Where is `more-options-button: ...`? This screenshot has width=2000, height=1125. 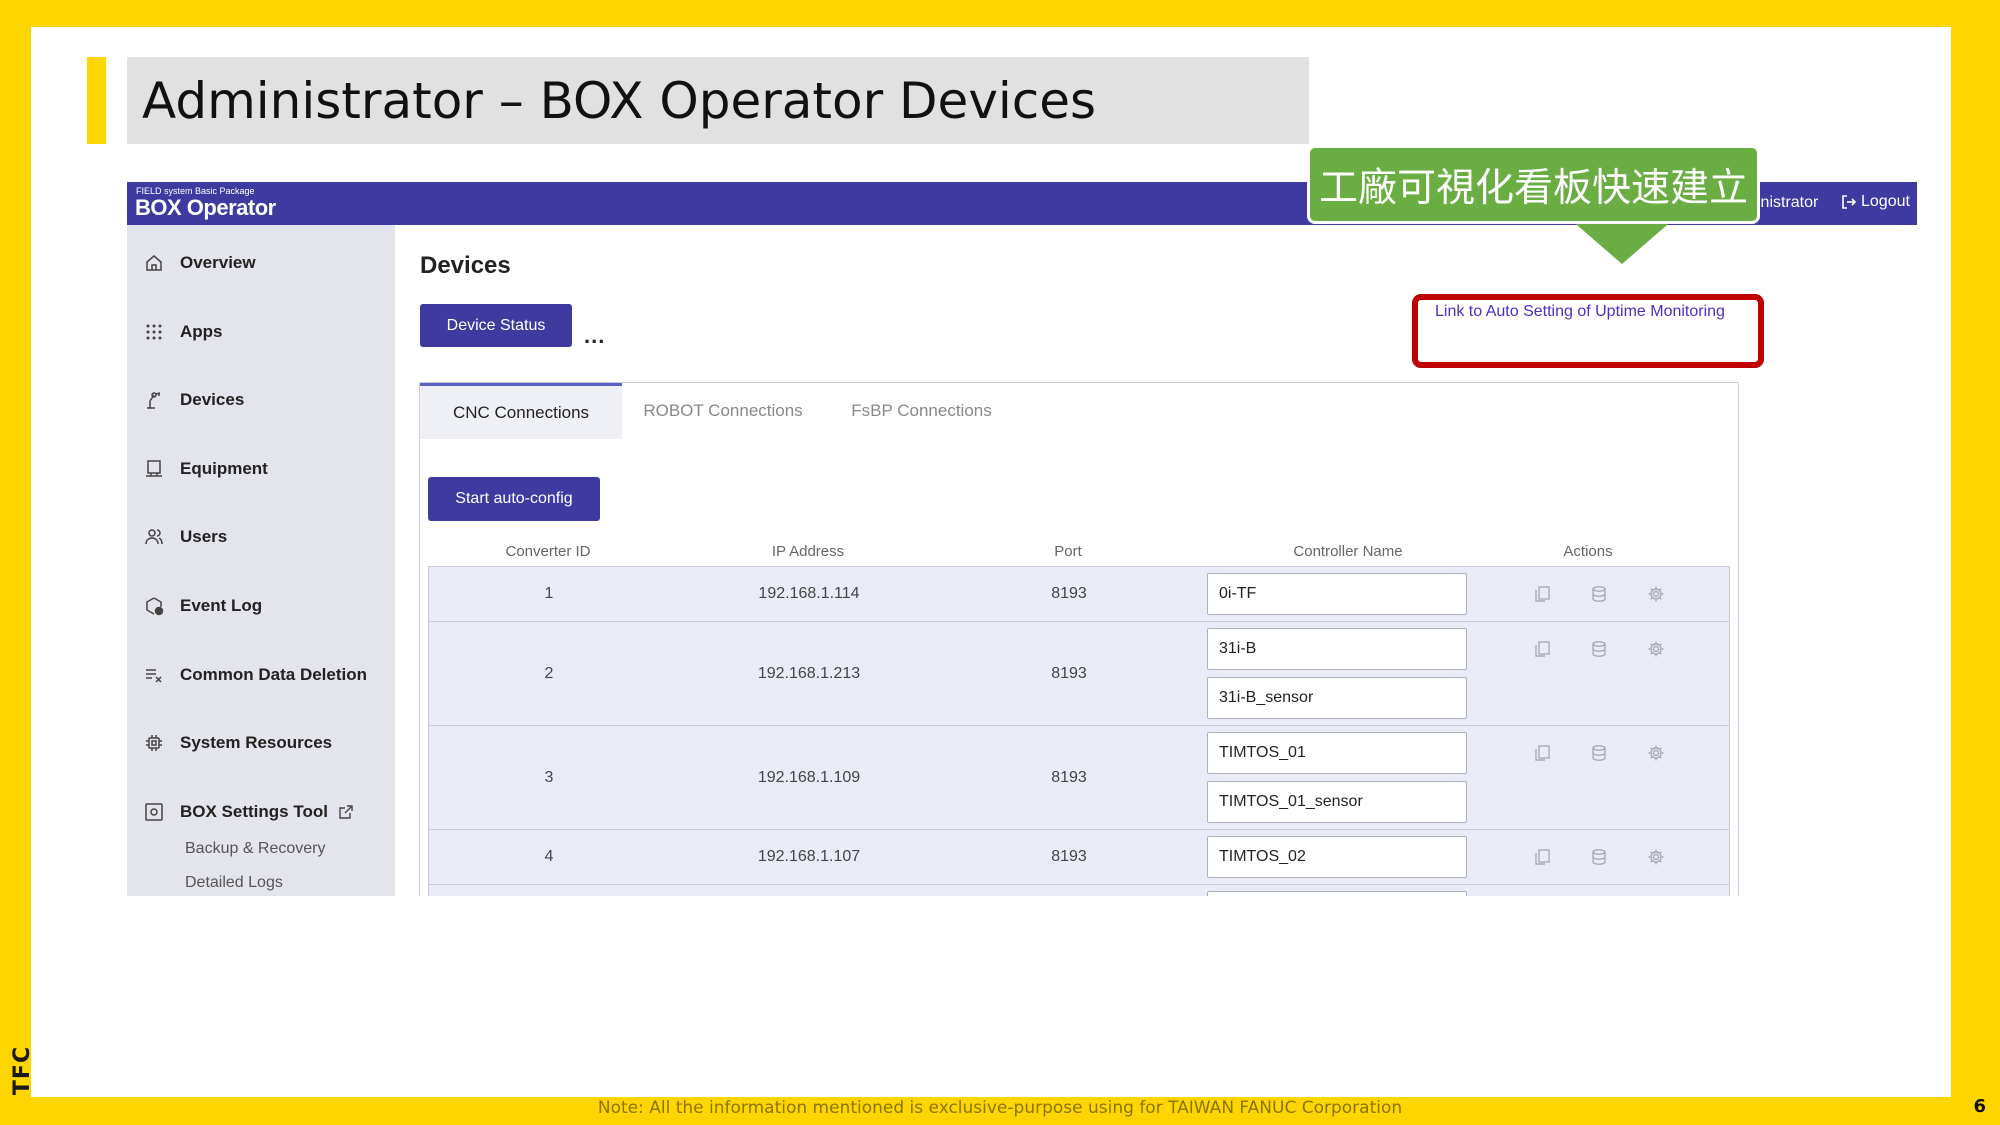
more-options-button: ... is located at coordinates (594, 336).